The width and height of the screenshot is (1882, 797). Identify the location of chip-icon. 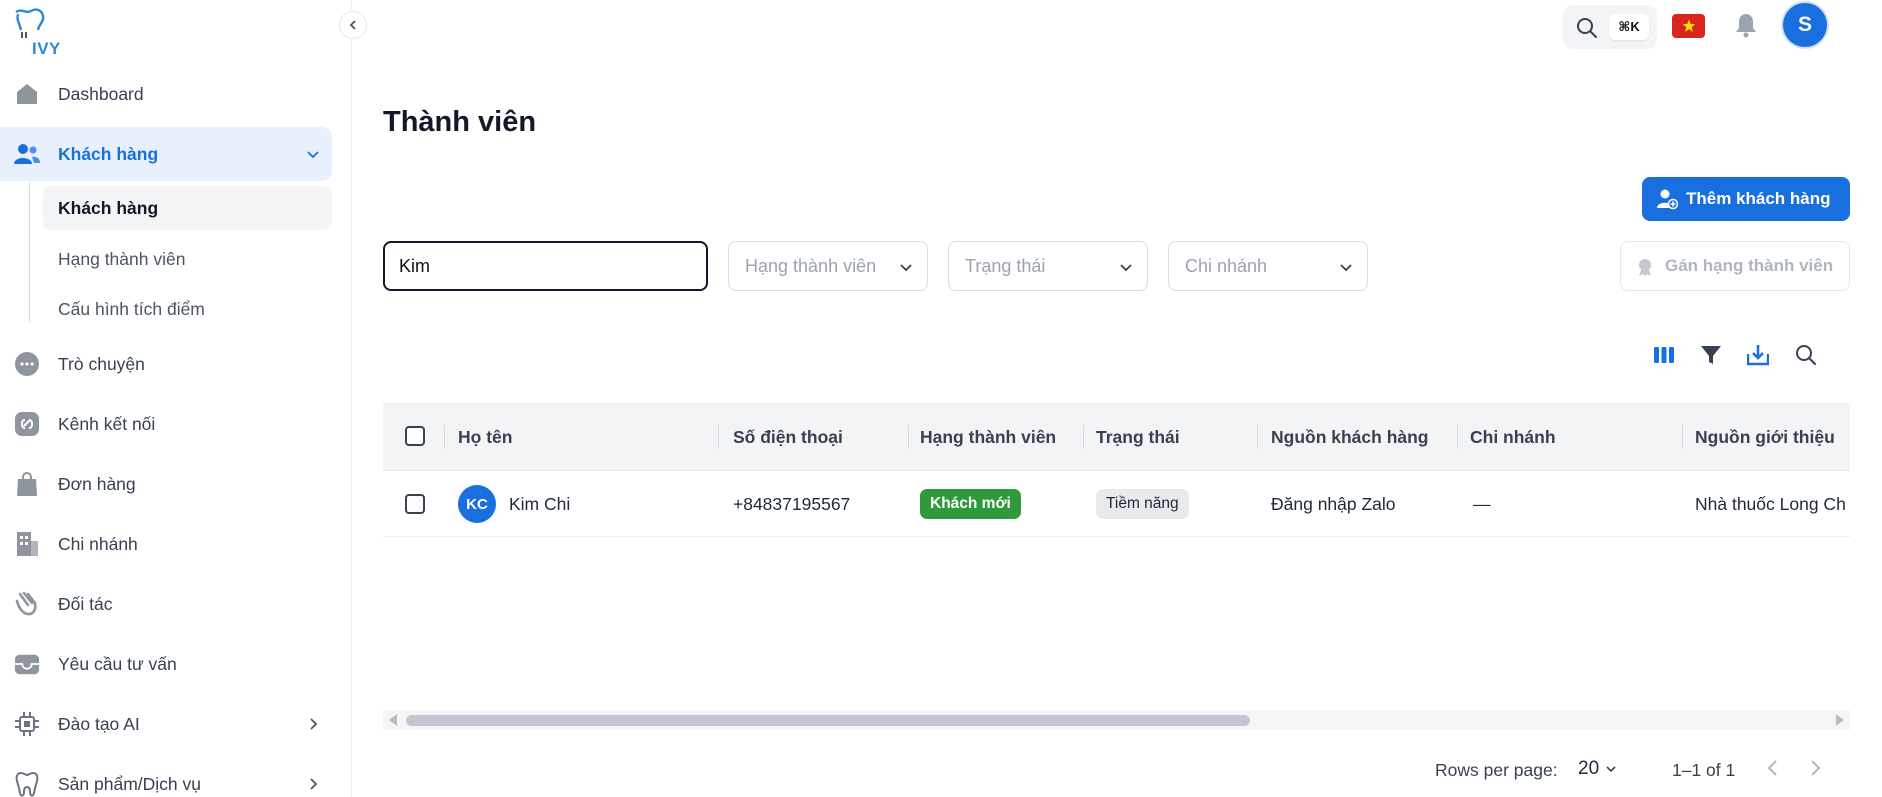
(27, 724).